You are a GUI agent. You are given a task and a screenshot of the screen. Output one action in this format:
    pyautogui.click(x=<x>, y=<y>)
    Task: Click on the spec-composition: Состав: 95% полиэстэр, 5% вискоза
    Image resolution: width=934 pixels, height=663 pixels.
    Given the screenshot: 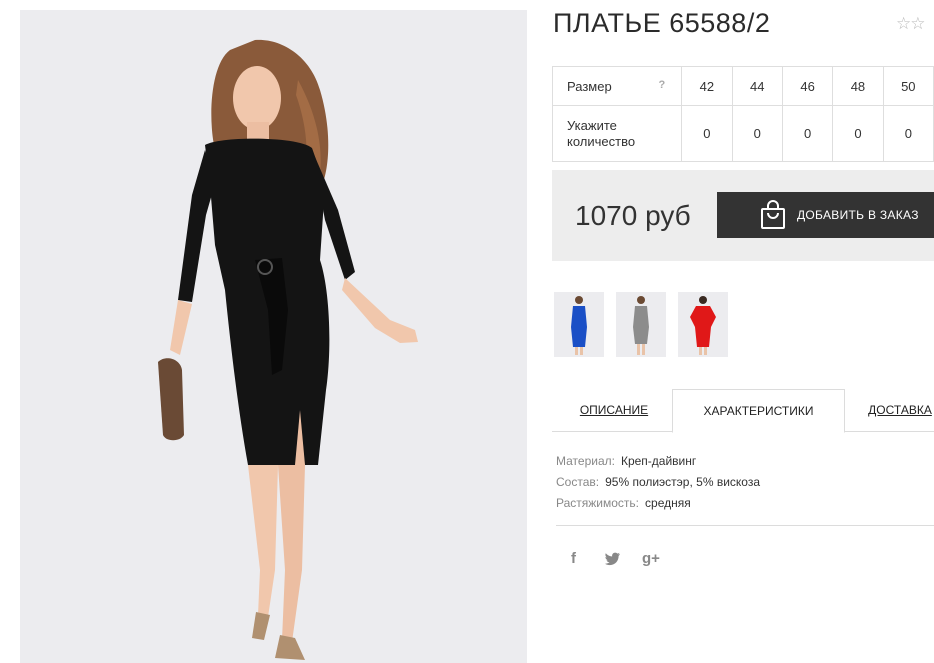 What is the action you would take?
    pyautogui.click(x=658, y=482)
    